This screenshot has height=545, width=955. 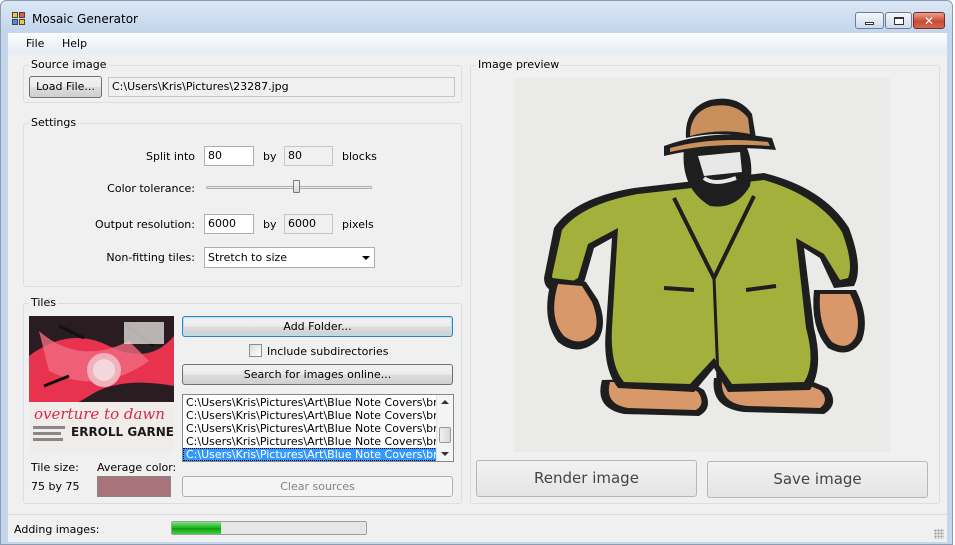 What do you see at coordinates (150, 257) in the screenshot?
I see `nonfit-label: Non-fitting tiles:` at bounding box center [150, 257].